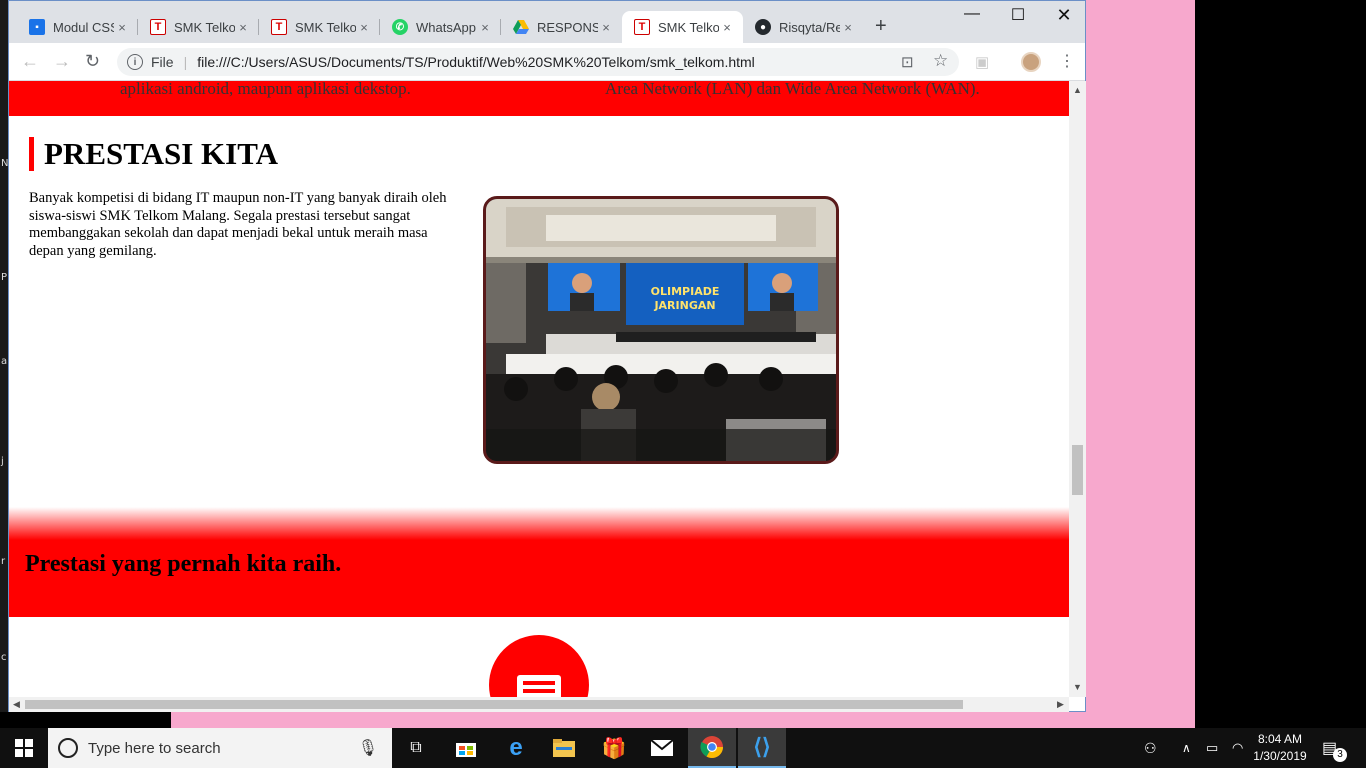 The image size is (1366, 768). What do you see at coordinates (684, 305) in the screenshot?
I see `photo-screen-title-bottom: JARINGAN` at bounding box center [684, 305].